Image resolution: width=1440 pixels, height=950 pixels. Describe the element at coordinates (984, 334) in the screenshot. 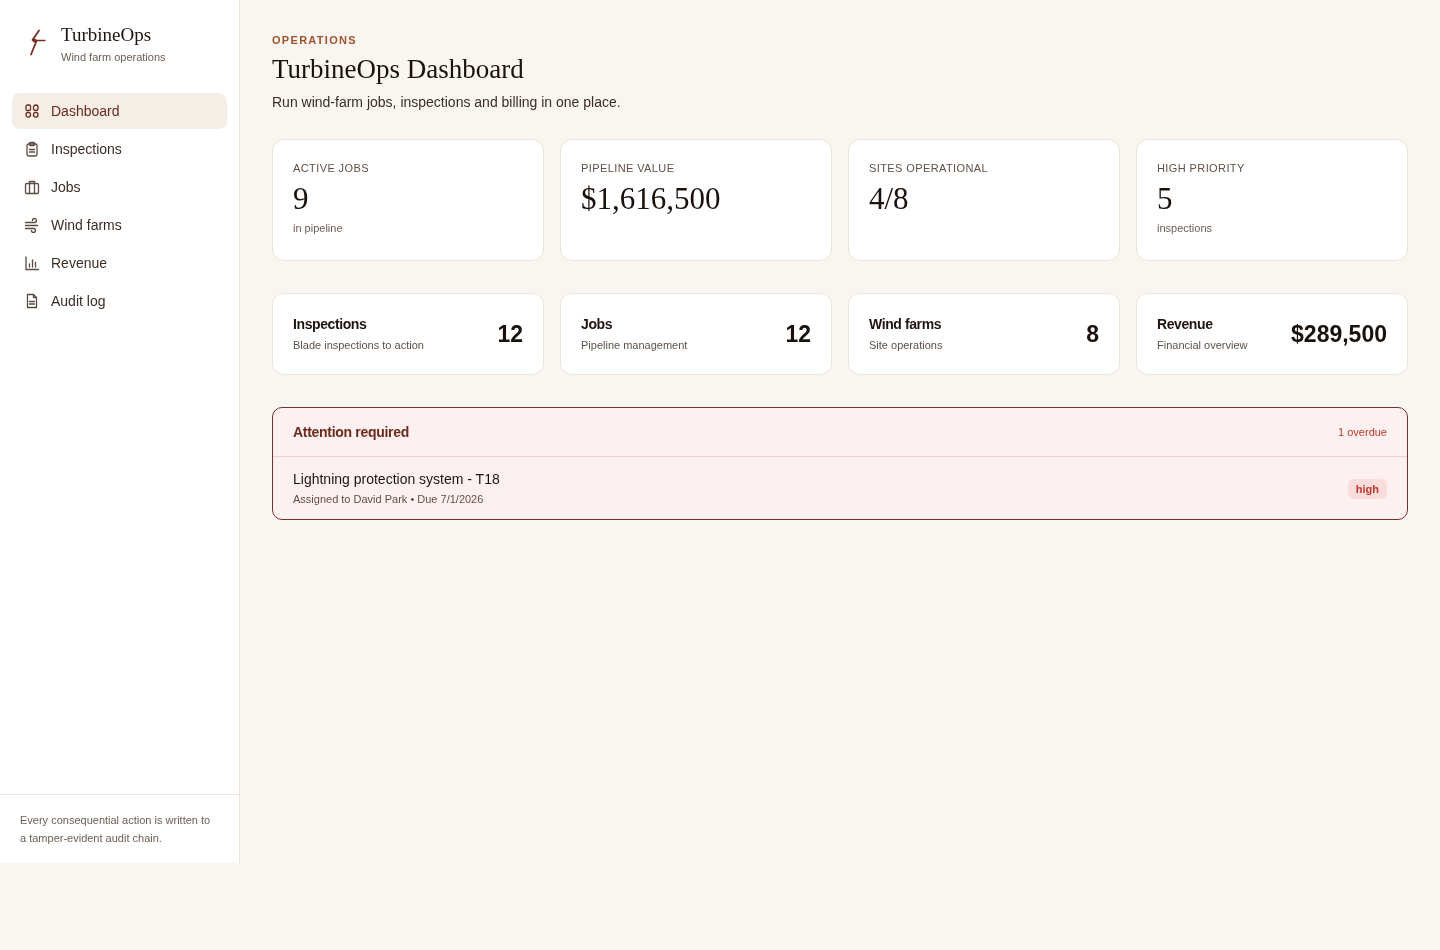

I see `module-card: Wind farms Site operations 8` at that location.